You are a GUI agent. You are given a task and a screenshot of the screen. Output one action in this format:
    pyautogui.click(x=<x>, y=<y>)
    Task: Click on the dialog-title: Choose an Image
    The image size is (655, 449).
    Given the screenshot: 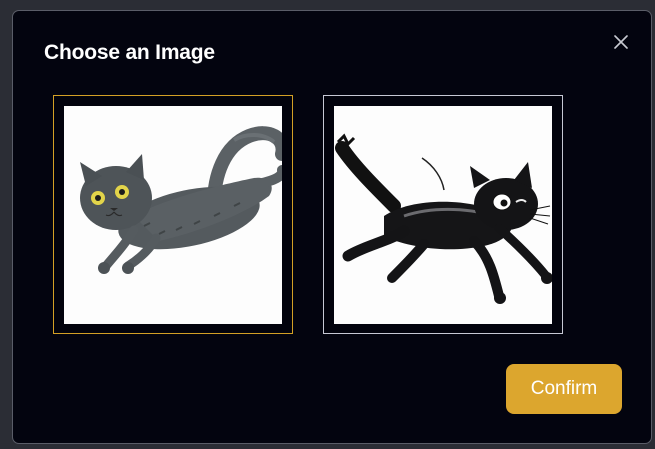 What is the action you would take?
    pyautogui.click(x=129, y=52)
    